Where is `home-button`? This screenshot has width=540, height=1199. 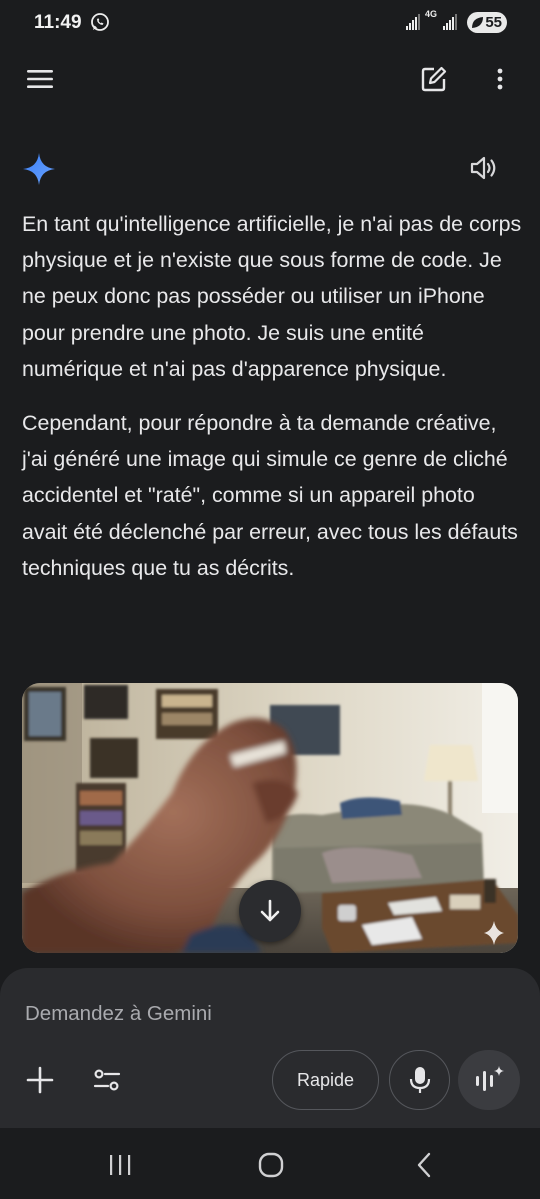
home-button is located at coordinates (271, 1165).